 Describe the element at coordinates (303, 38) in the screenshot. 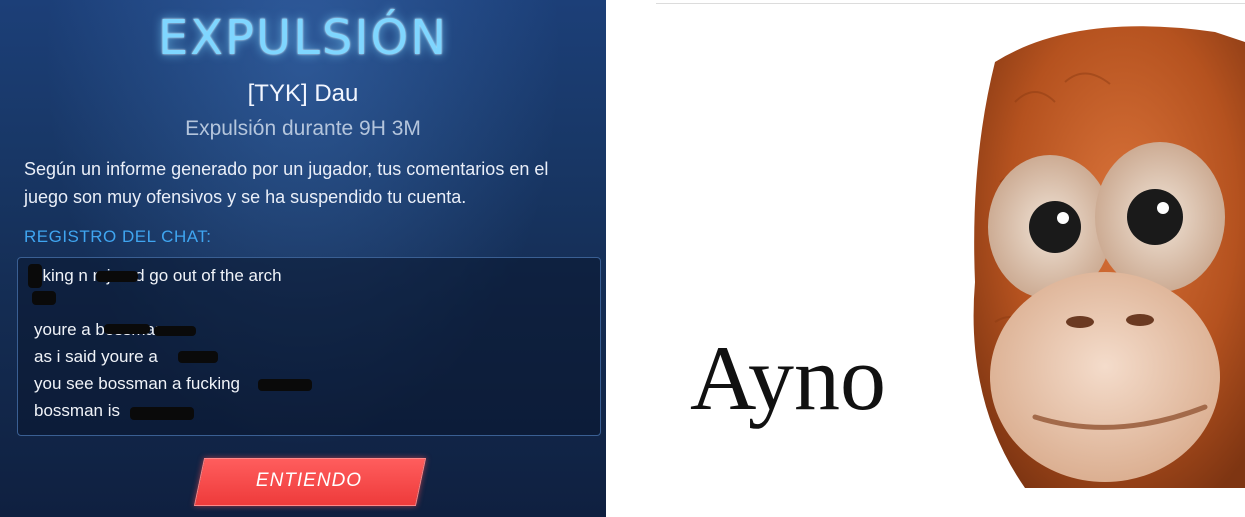

I see `dialog-title: EXPULSIÓN` at that location.